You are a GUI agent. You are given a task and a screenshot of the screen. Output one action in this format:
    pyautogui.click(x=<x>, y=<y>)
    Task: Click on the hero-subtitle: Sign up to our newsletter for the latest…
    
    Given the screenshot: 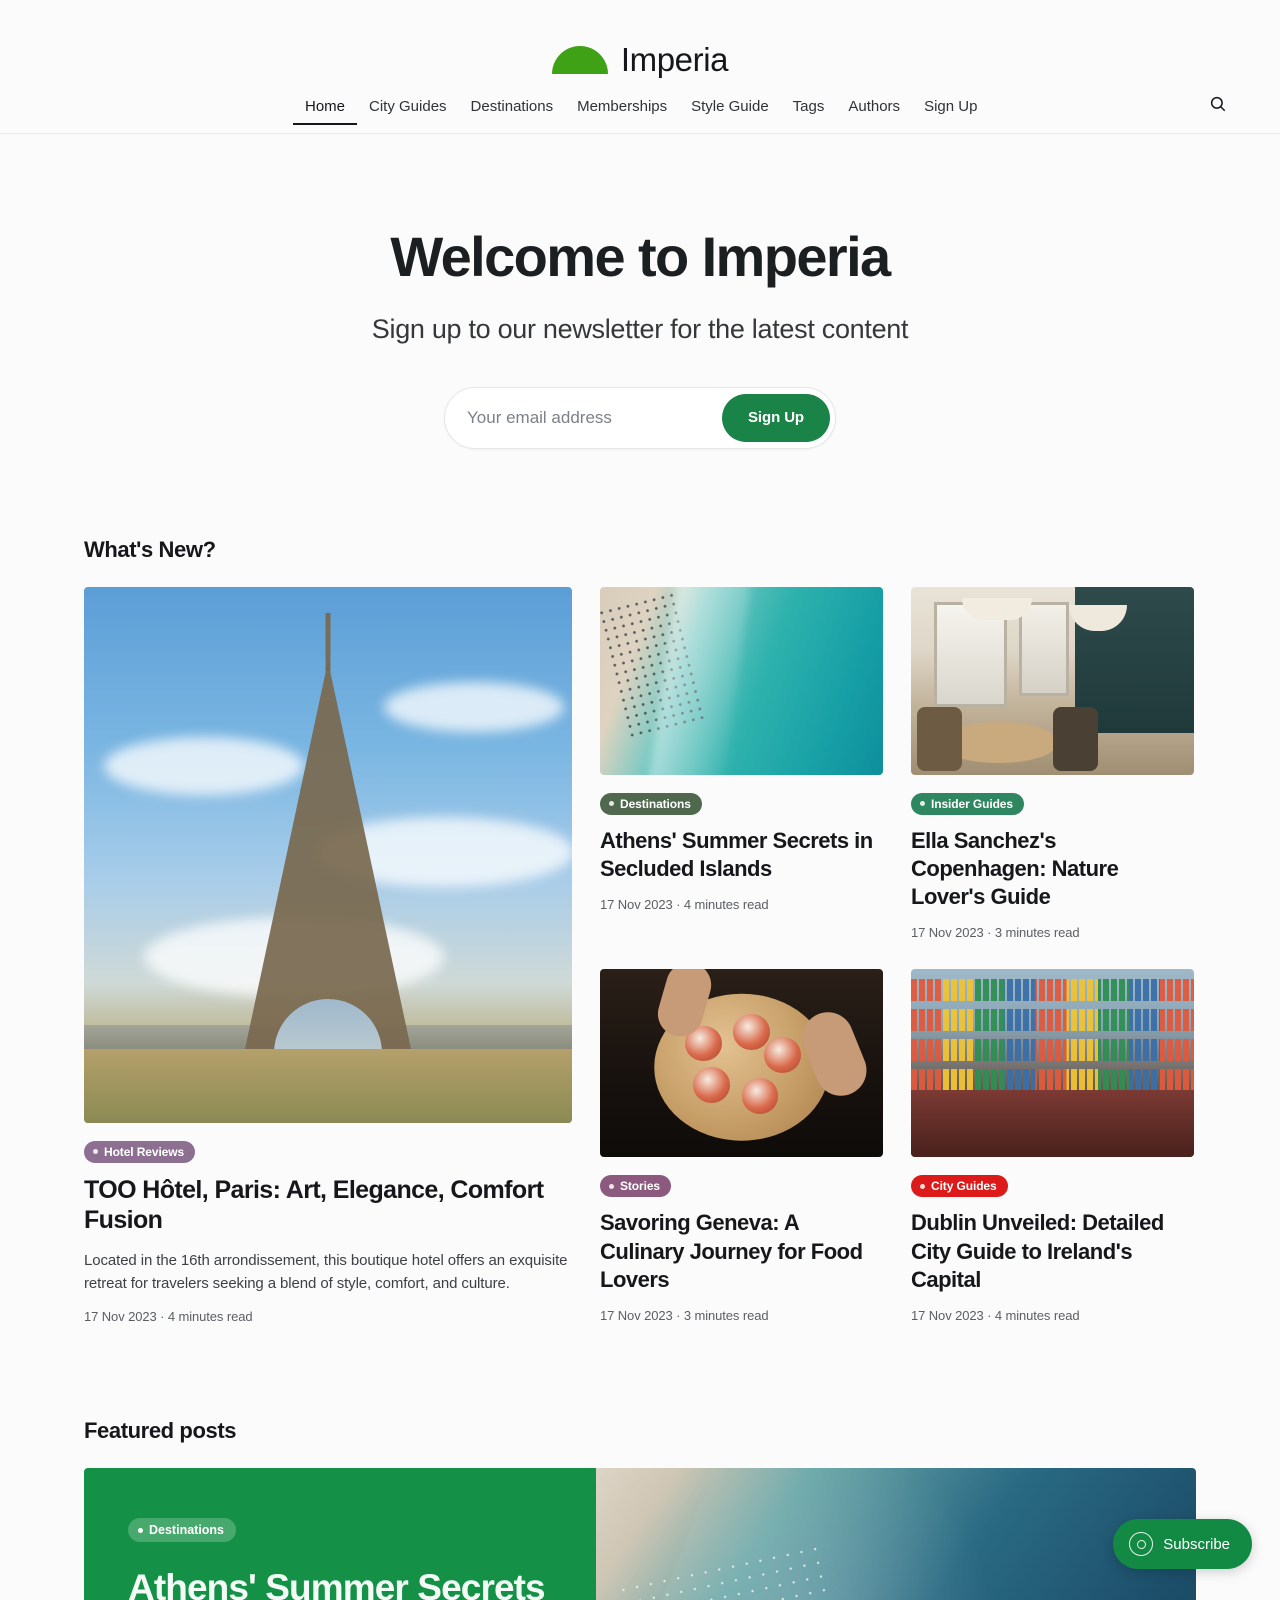 What is the action you would take?
    pyautogui.click(x=640, y=328)
    